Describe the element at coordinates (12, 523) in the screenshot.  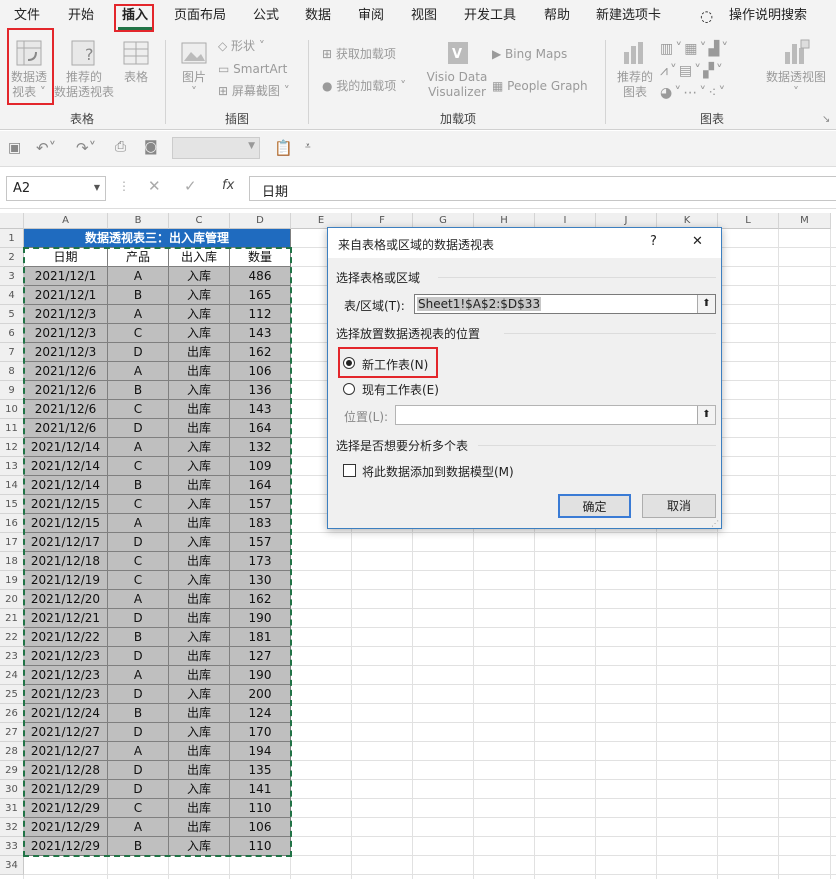
I see `row-header: 16` at that location.